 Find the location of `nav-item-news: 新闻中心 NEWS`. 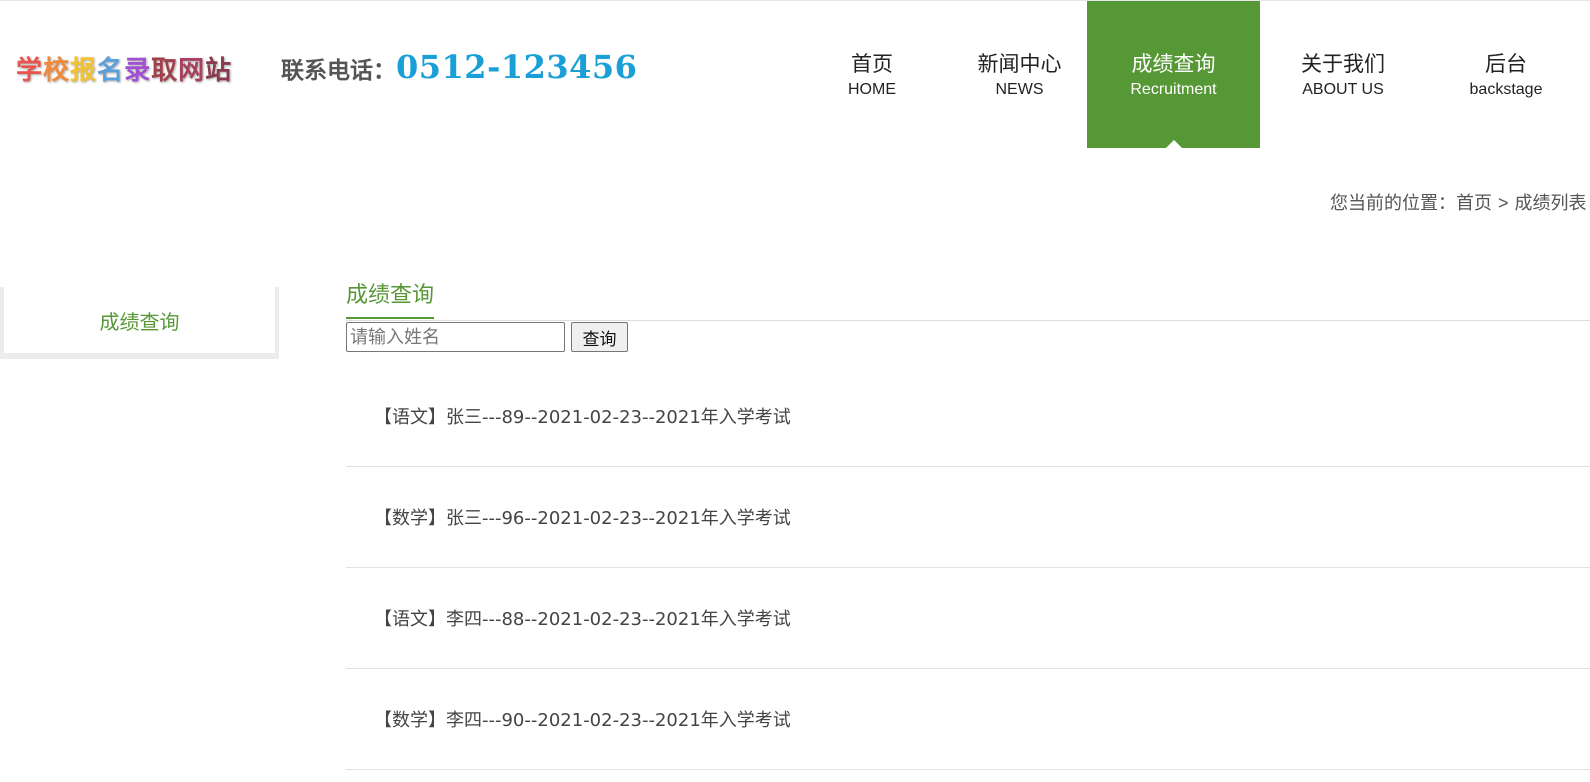

nav-item-news: 新闻中心 NEWS is located at coordinates (1019, 74).